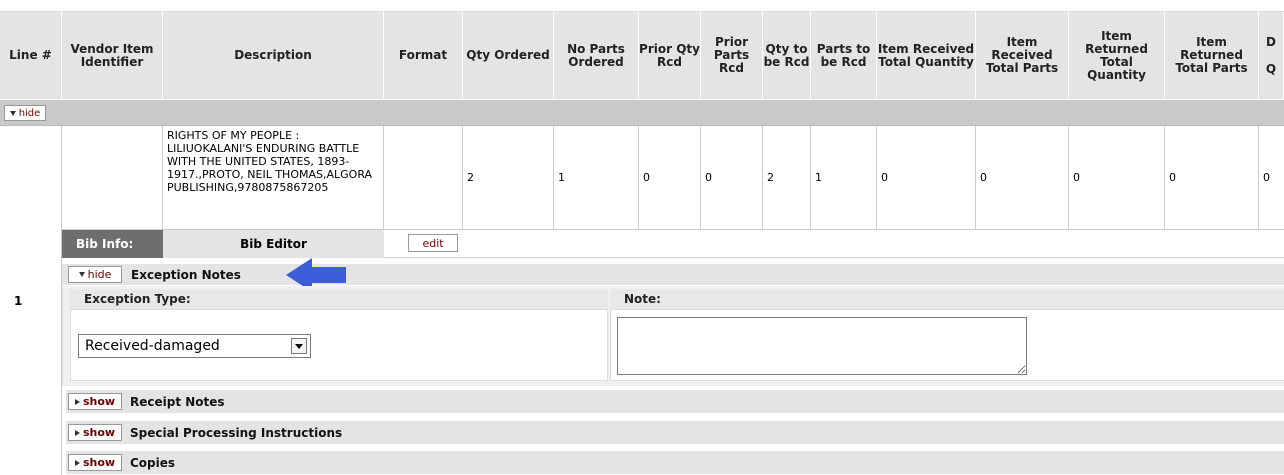 This screenshot has height=475, width=1284. What do you see at coordinates (273, 244) in the screenshot?
I see `bib-editor-label: Bib Editor` at bounding box center [273, 244].